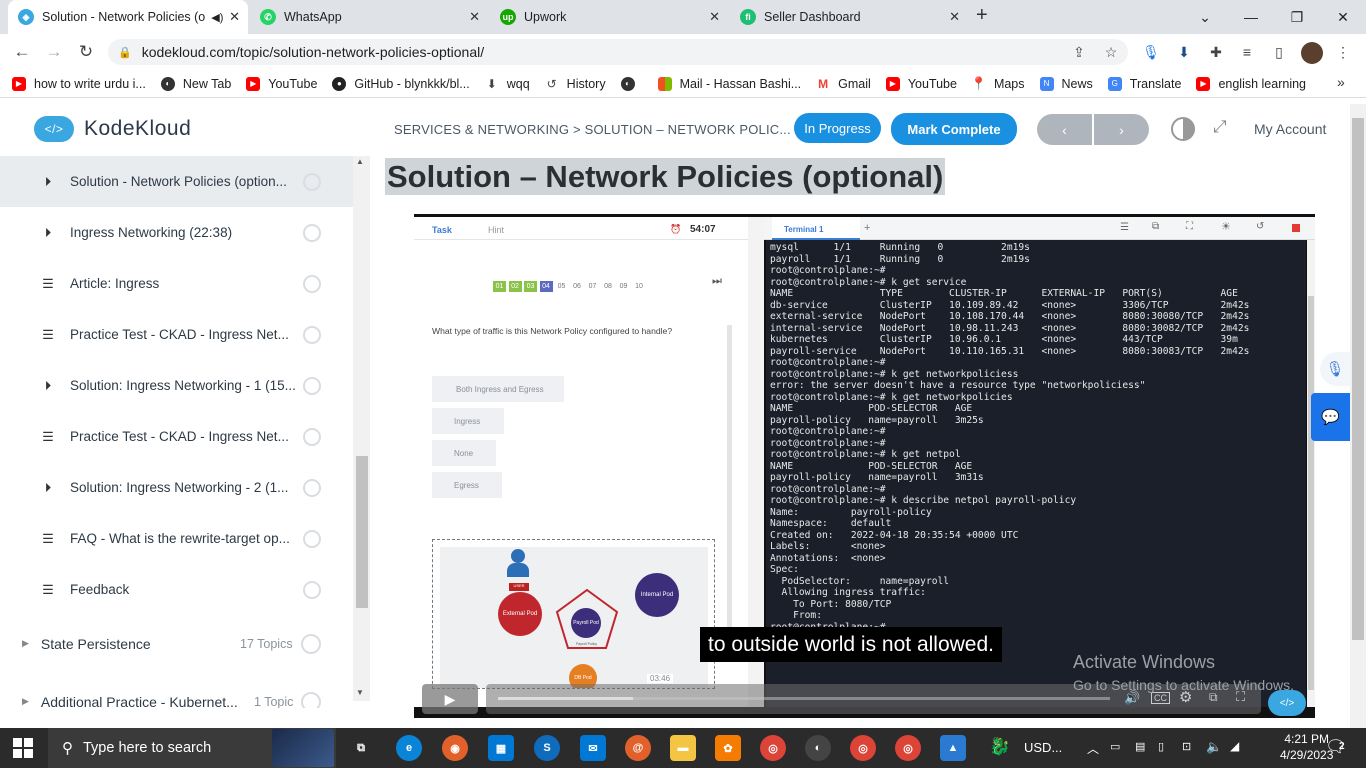 The height and width of the screenshot is (768, 1366). I want to click on bookmark-item: M Gmail, so click(843, 84).